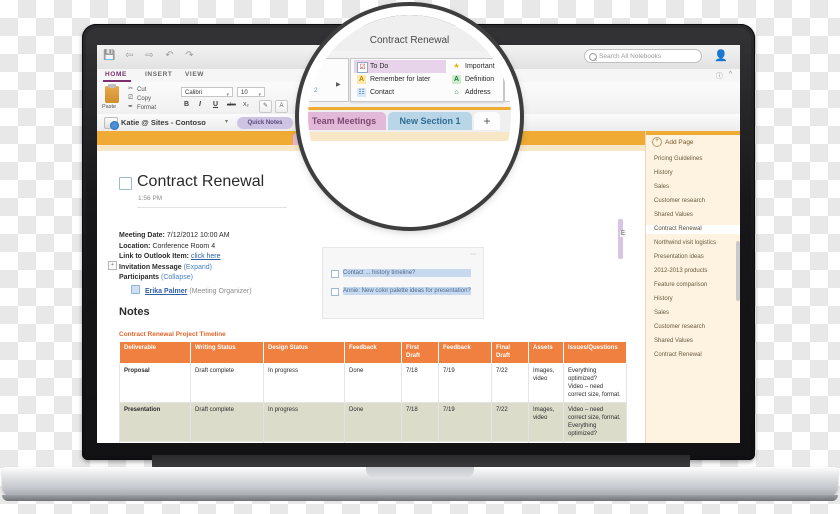  Describe the element at coordinates (186, 104) in the screenshot. I see `bold-button: B` at that location.